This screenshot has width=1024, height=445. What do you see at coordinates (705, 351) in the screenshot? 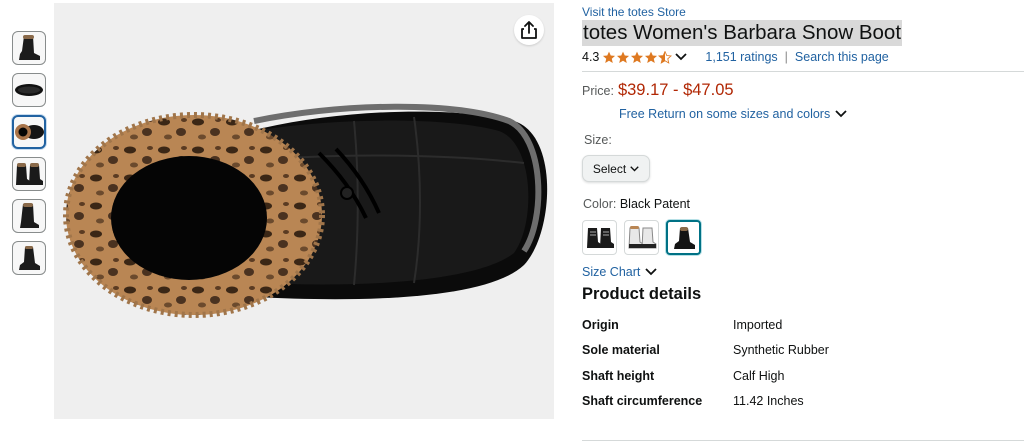
I see `table-row: Sole material Synthetic Rubber` at bounding box center [705, 351].